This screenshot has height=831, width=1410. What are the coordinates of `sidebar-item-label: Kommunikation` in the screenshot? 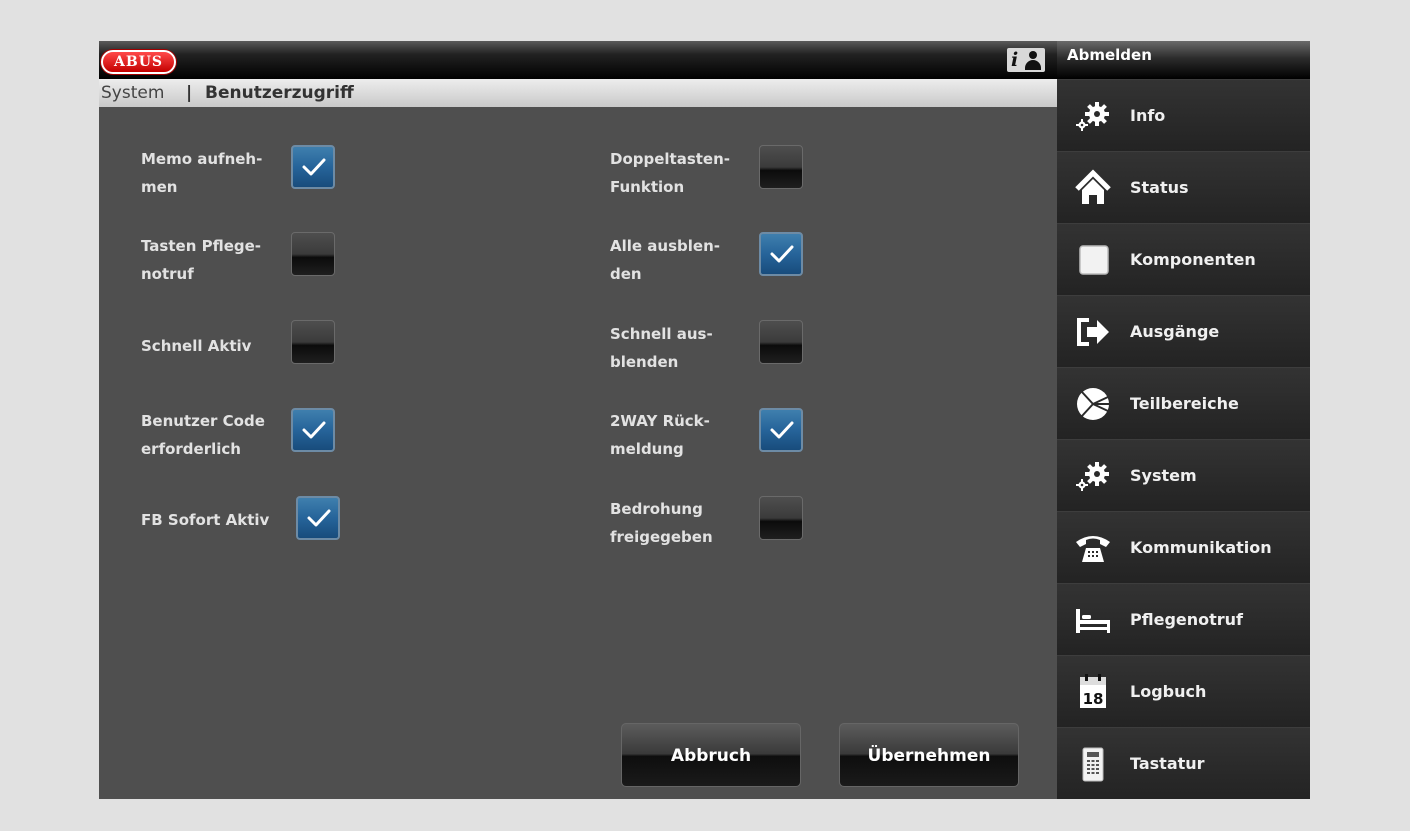 It's located at (1201, 547).